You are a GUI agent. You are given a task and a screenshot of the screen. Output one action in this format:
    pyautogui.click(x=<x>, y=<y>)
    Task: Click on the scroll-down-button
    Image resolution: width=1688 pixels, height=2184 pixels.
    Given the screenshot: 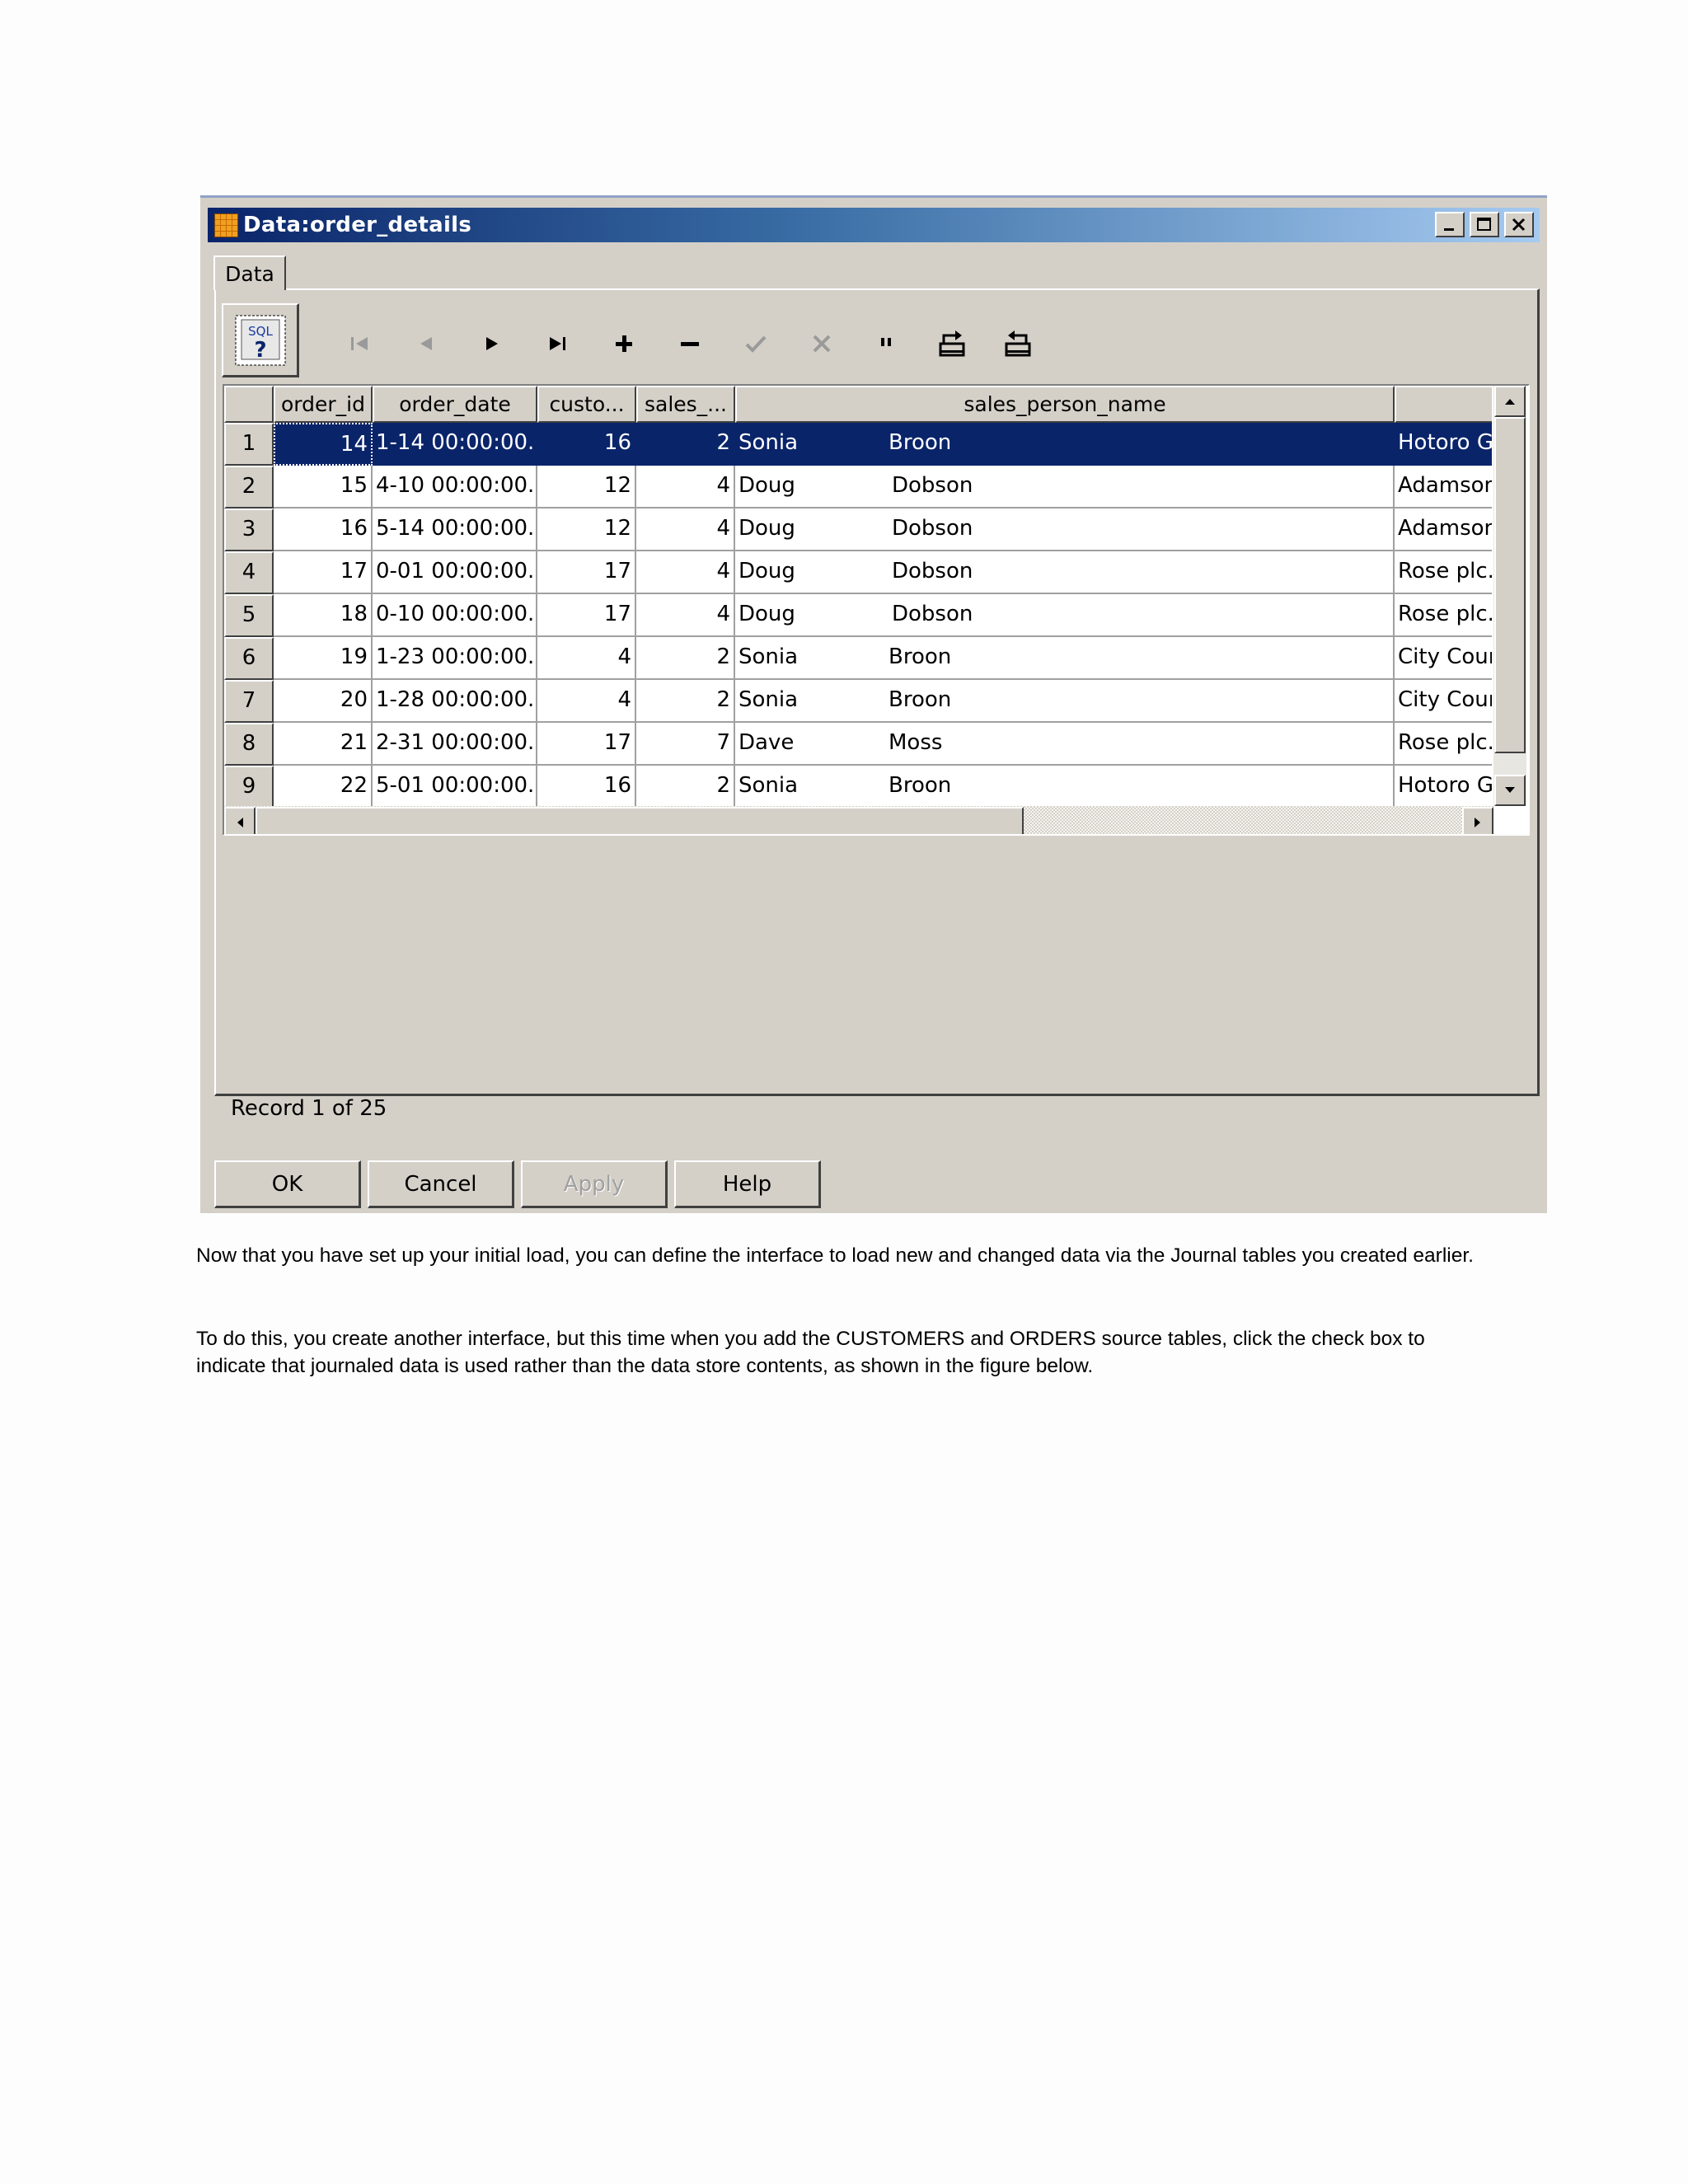 What is the action you would take?
    pyautogui.click(x=1510, y=790)
    